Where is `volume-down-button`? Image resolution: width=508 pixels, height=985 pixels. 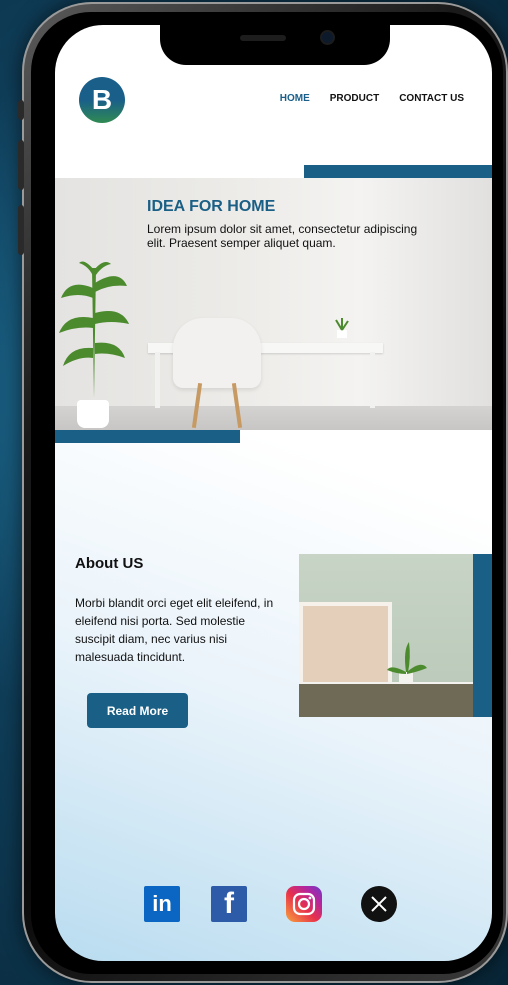
volume-down-button is located at coordinates (21, 230).